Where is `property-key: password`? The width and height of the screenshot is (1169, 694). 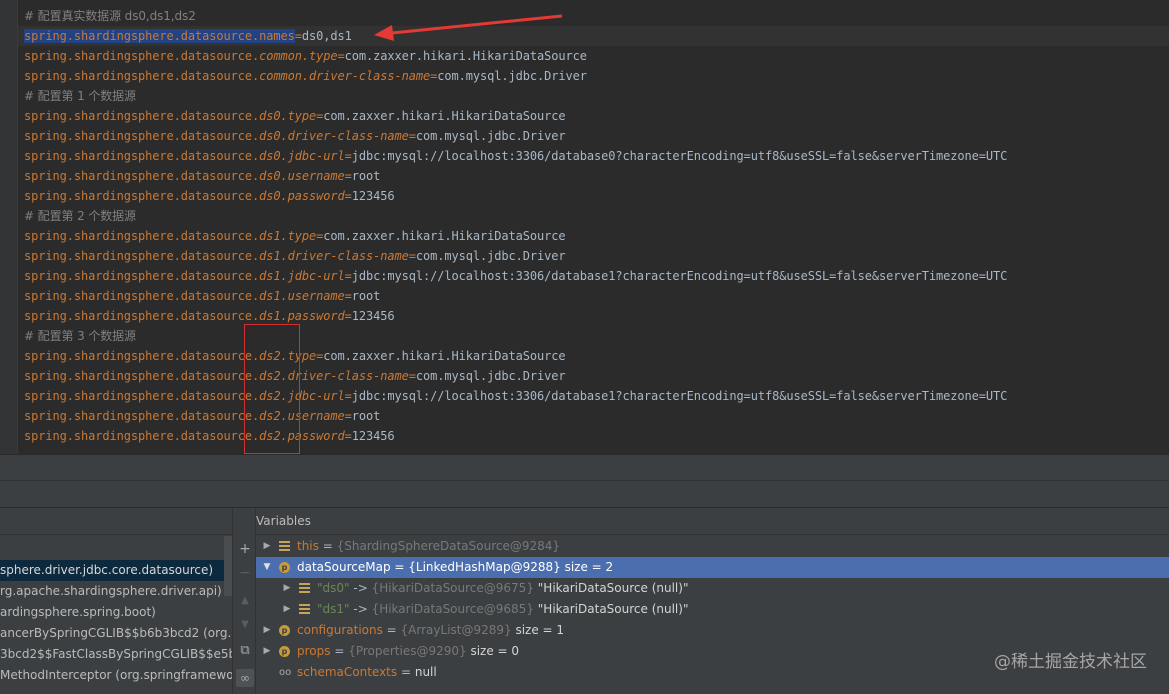
property-key: password is located at coordinates (316, 196).